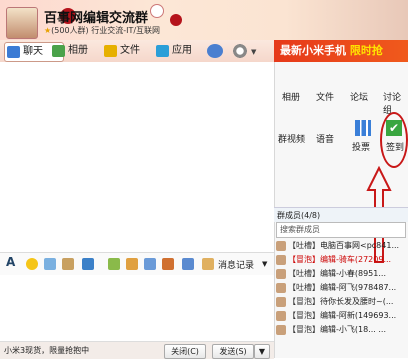 This screenshot has width=408, height=359. Describe the element at coordinates (363, 128) in the screenshot. I see `poll-icon` at that location.